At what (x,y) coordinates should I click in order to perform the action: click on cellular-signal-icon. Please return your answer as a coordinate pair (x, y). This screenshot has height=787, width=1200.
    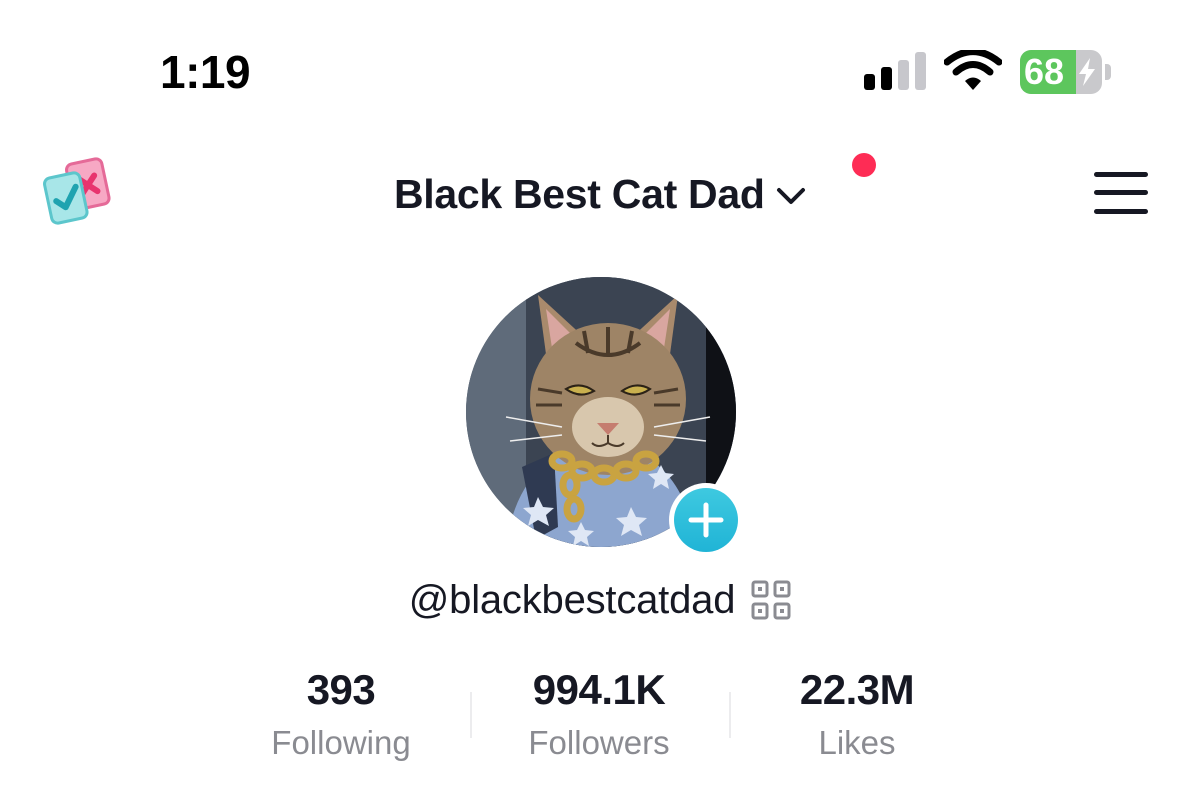
    Looking at the image, I should click on (895, 71).